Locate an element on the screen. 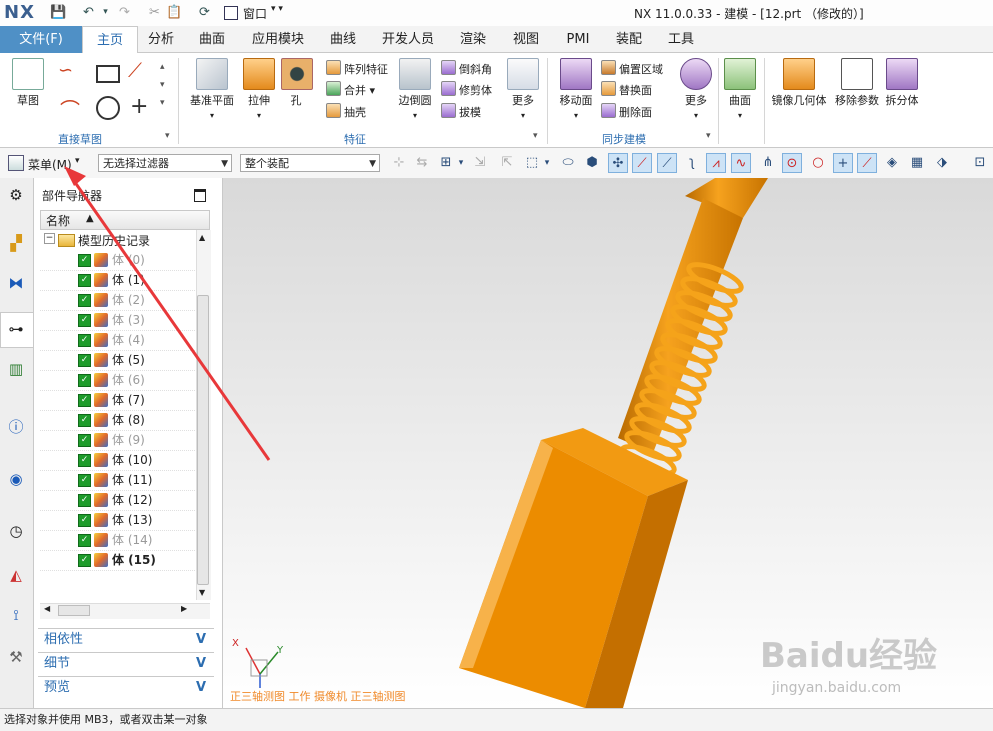 Image resolution: width=993 pixels, height=731 pixels. pattern-feature-button: 阵列特征 is located at coordinates (357, 68).